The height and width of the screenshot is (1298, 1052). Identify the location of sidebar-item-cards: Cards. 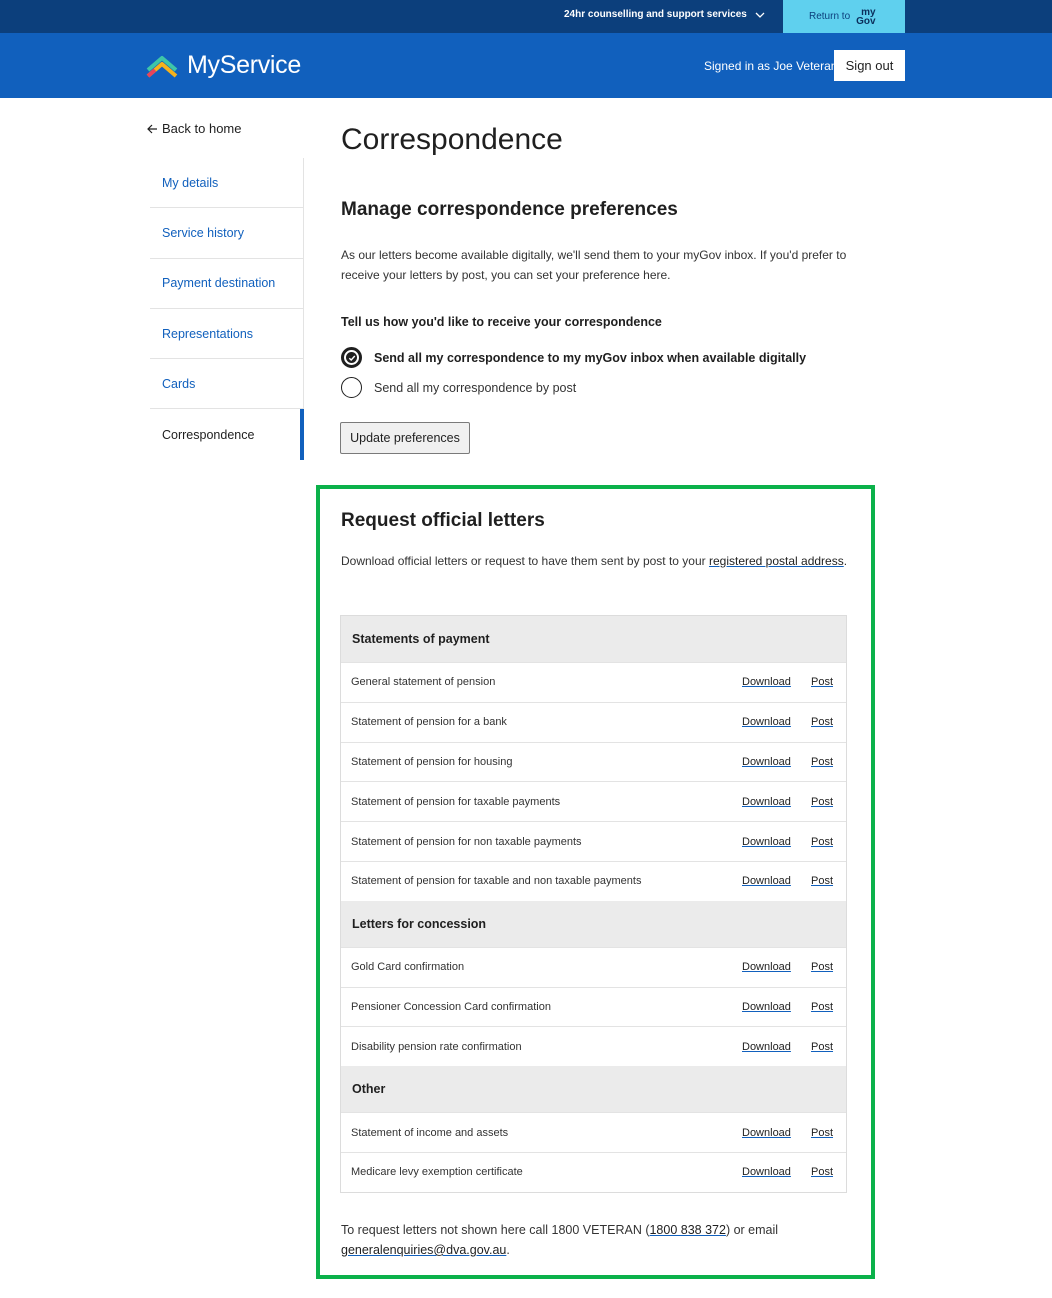
(227, 384).